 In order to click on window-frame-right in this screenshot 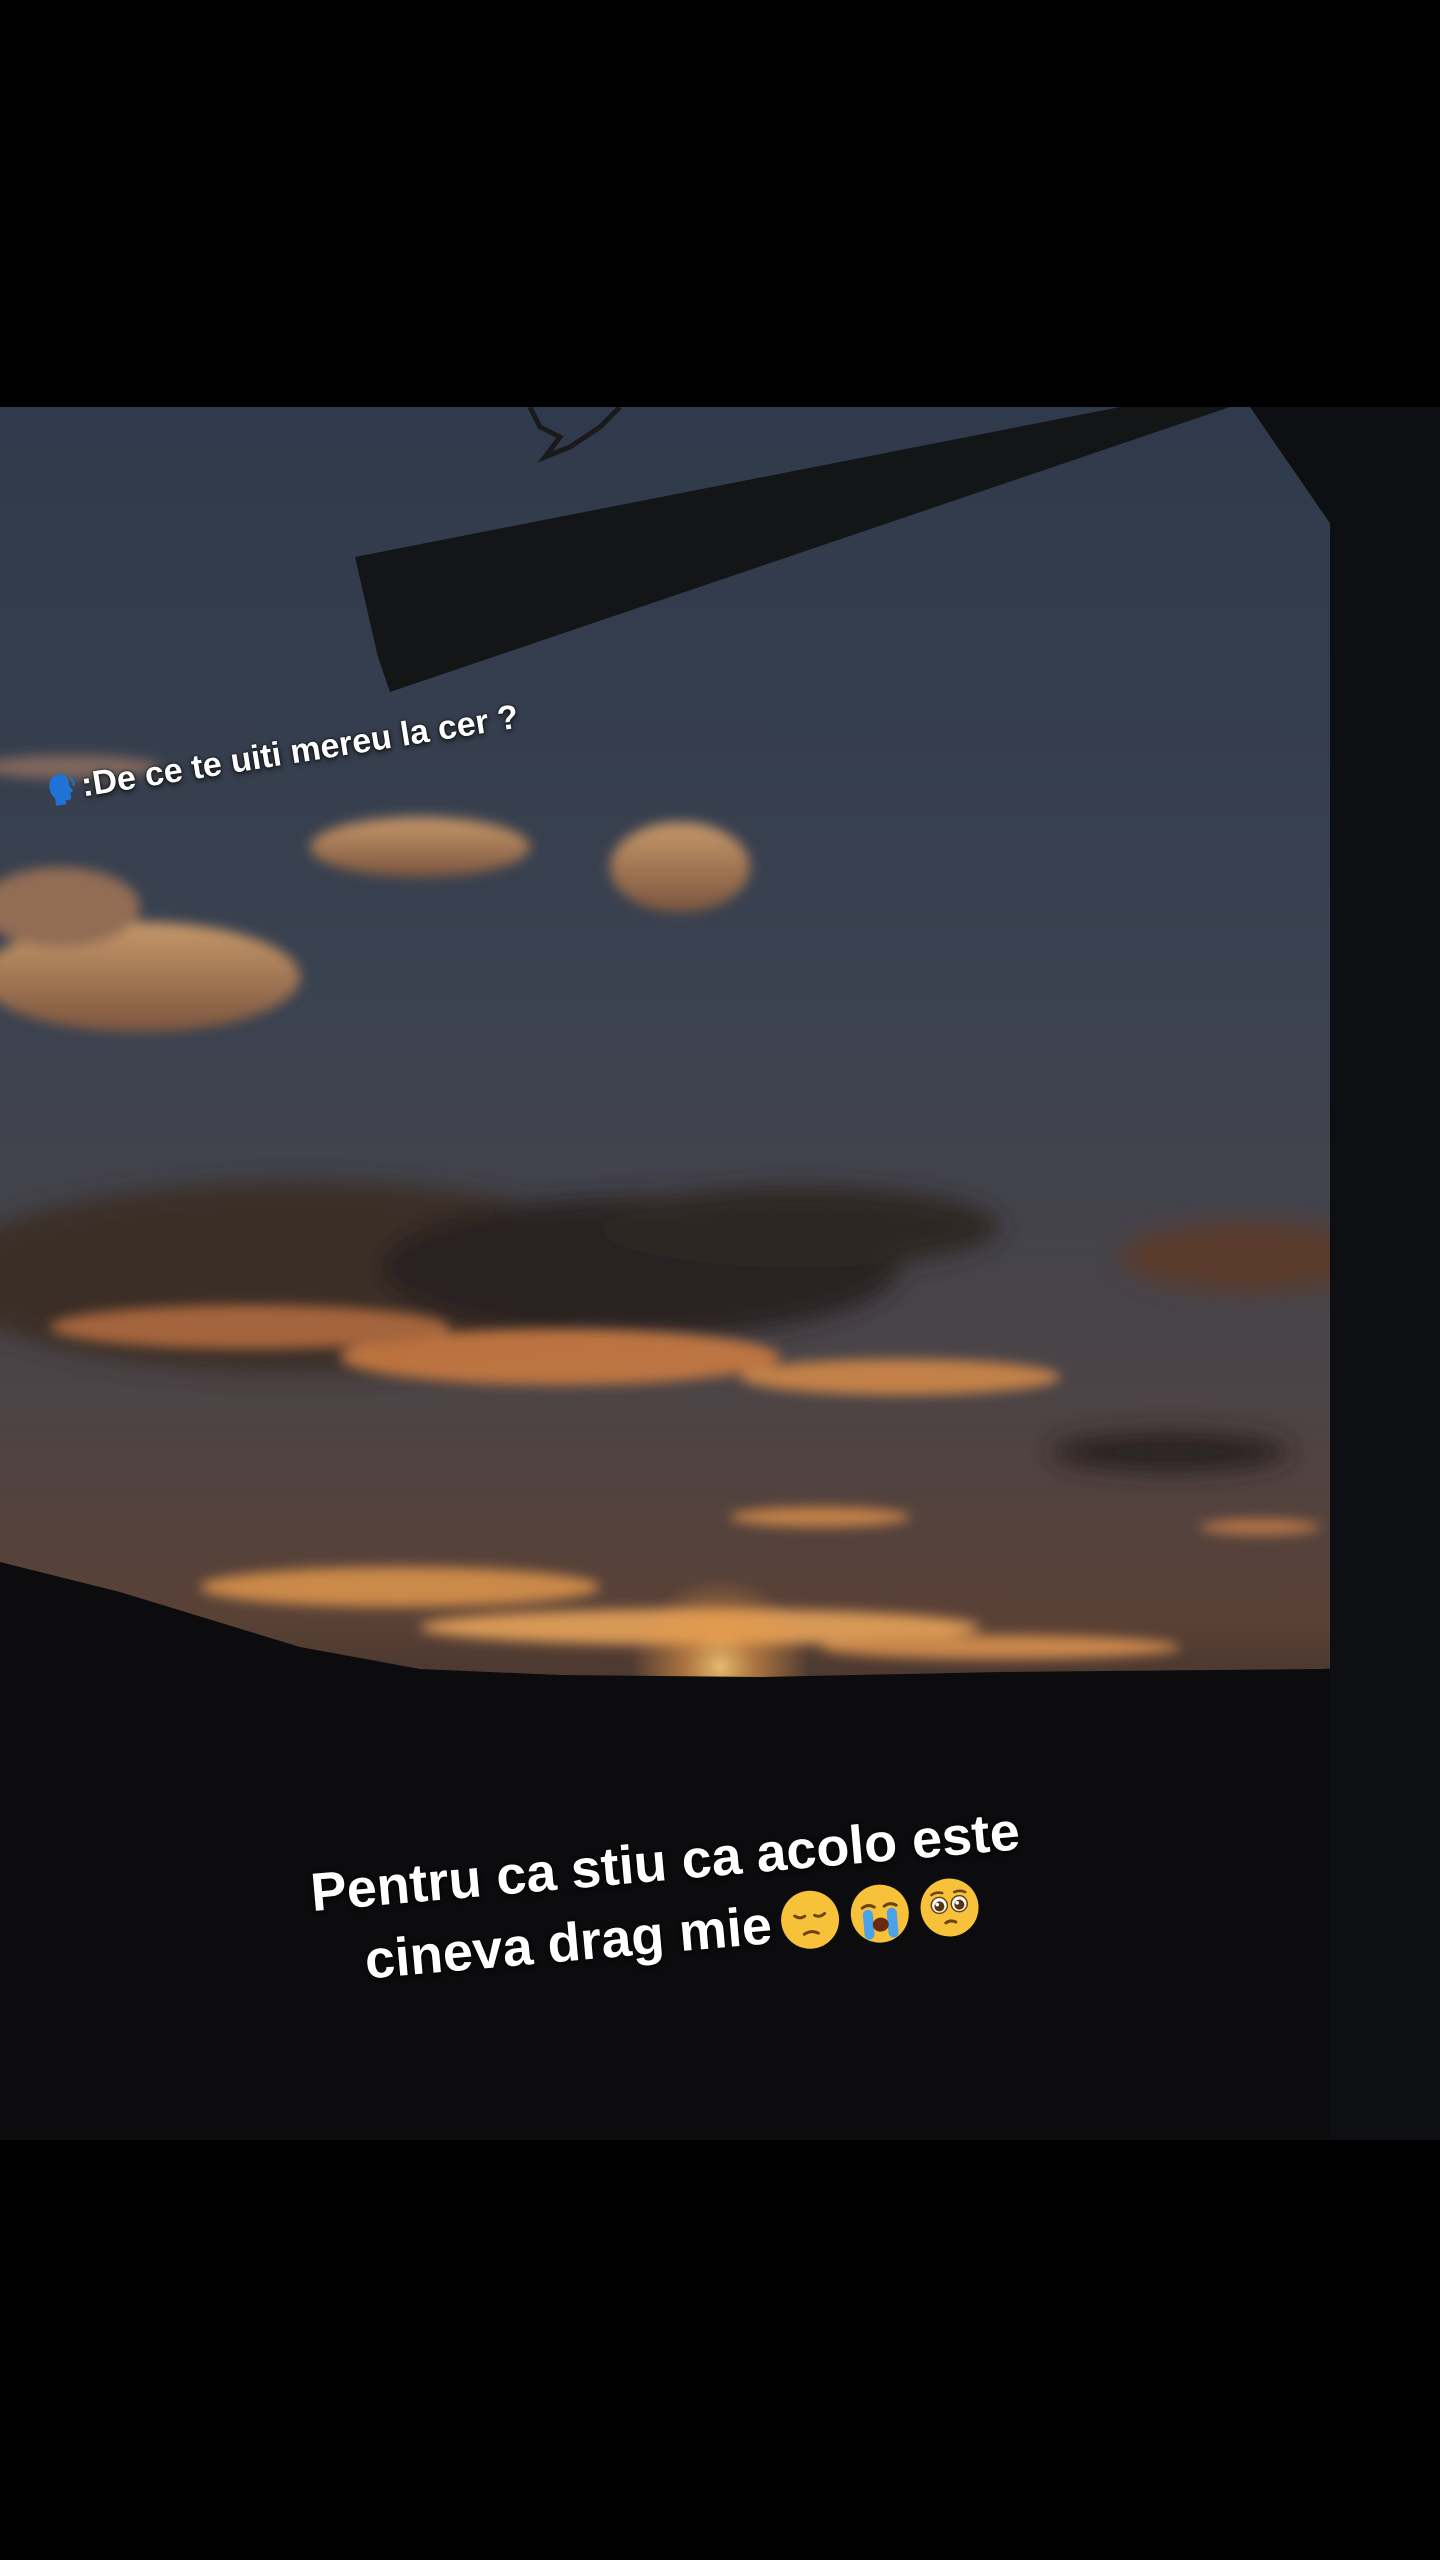, I will do `click(1385, 1273)`.